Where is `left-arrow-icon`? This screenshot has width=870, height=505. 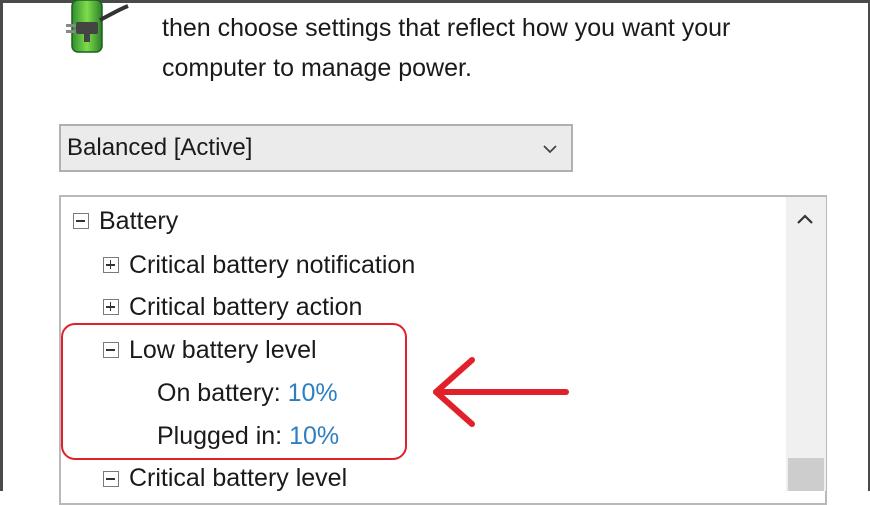
left-arrow-icon is located at coordinates (501, 392).